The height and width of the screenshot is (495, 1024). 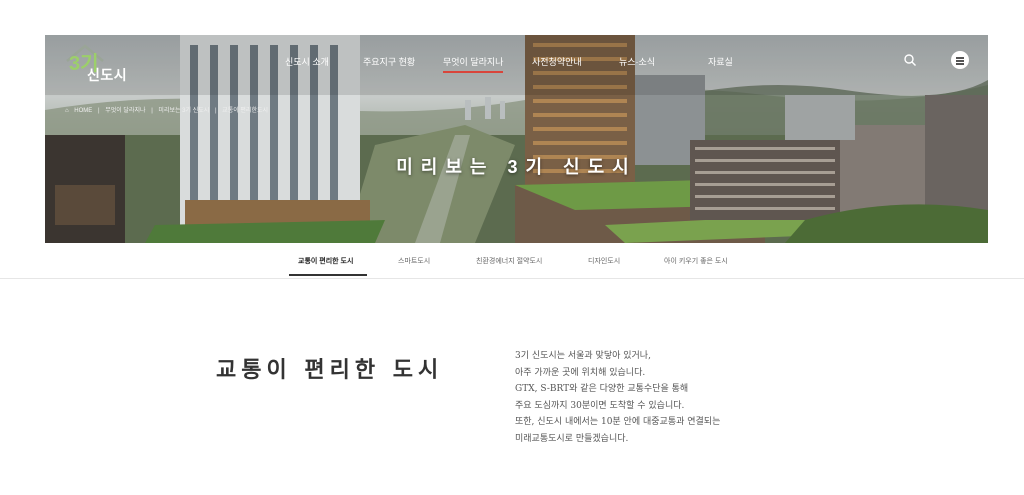 What do you see at coordinates (509, 261) in the screenshot?
I see `tab-eco-energy-city: 친환경에너지 절약도시` at bounding box center [509, 261].